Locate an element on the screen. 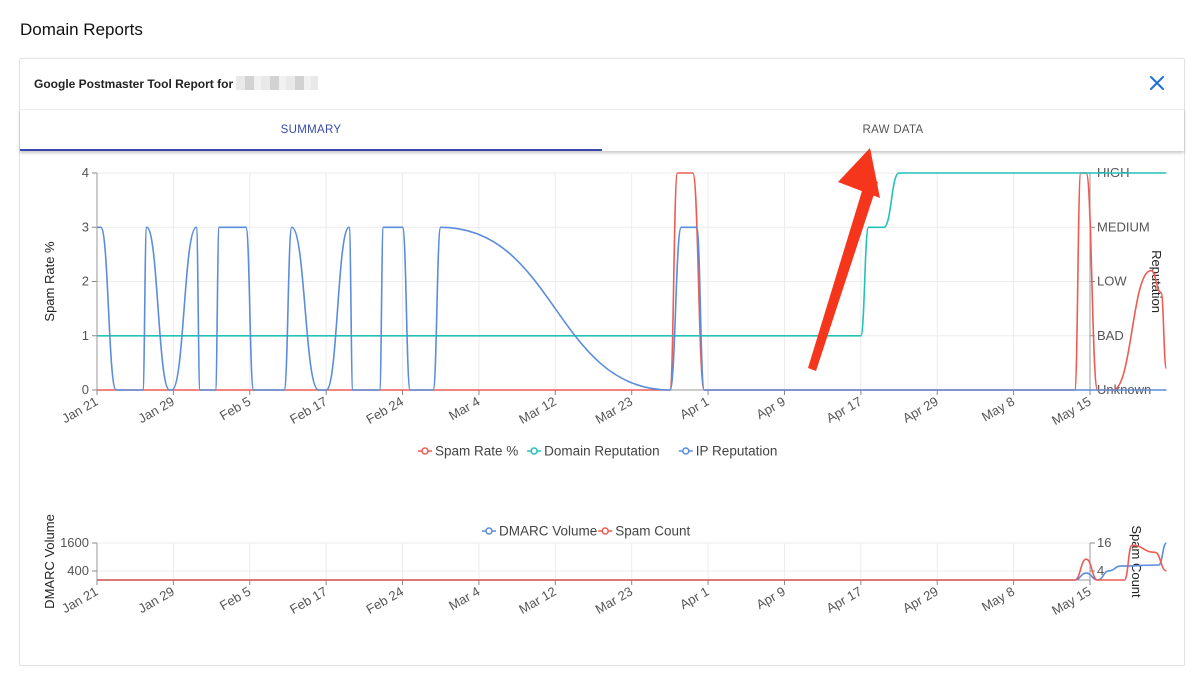 This screenshot has height=676, width=1200. legend-label: Domain Reputation is located at coordinates (602, 451).